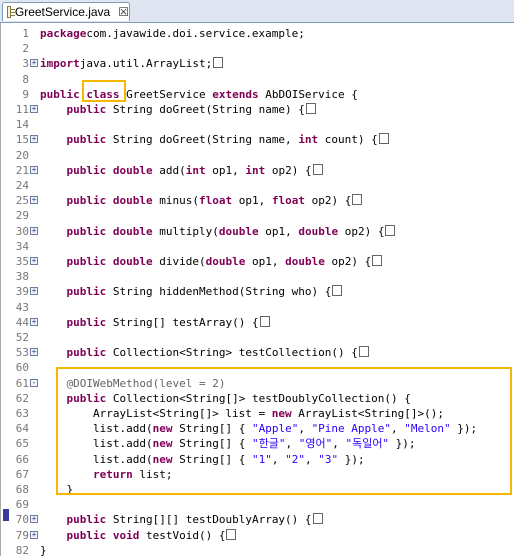  What do you see at coordinates (257, 247) in the screenshot?
I see `code-line: 34` at bounding box center [257, 247].